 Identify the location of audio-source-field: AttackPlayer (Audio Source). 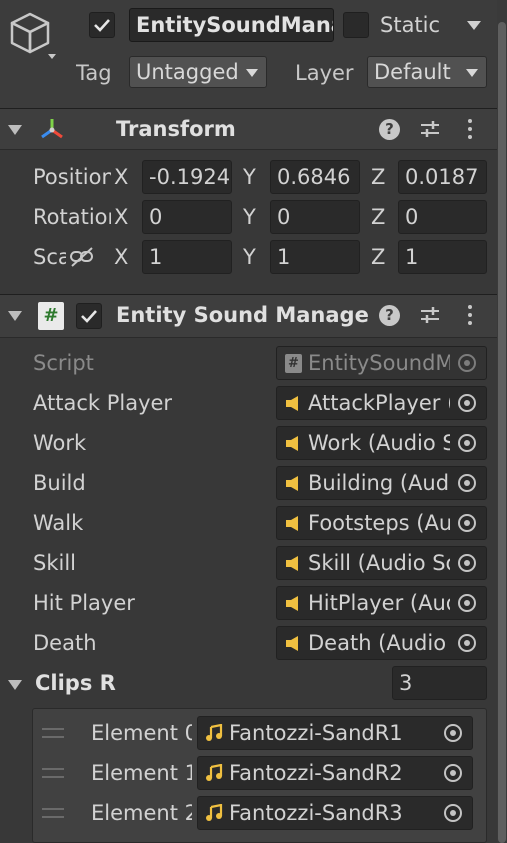
(381, 403).